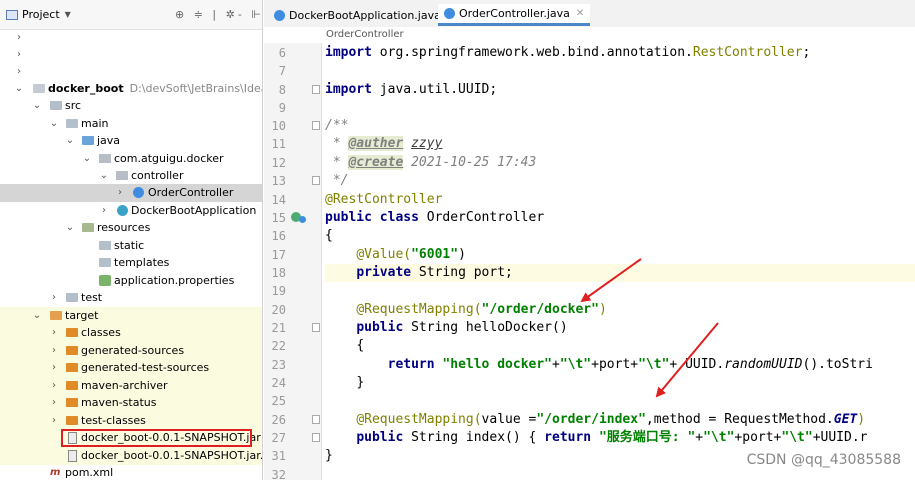 The height and width of the screenshot is (480, 915). What do you see at coordinates (142, 262) in the screenshot?
I see `tree-item-label: templates` at bounding box center [142, 262].